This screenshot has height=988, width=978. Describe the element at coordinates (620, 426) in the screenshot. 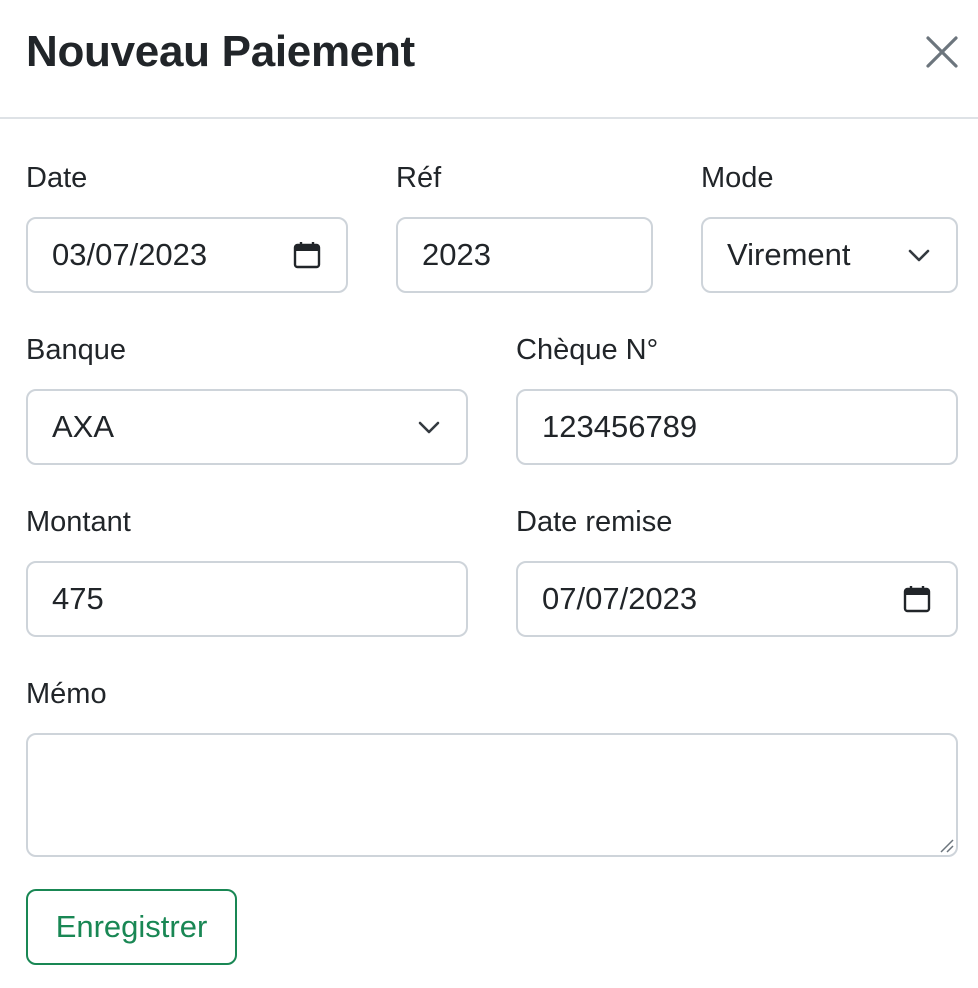

I see `cheque-value: 123456789` at that location.